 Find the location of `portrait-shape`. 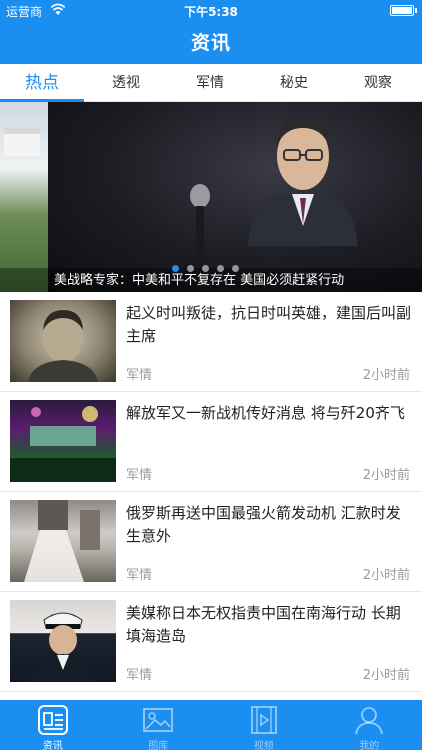

portrait-shape is located at coordinates (63, 346).